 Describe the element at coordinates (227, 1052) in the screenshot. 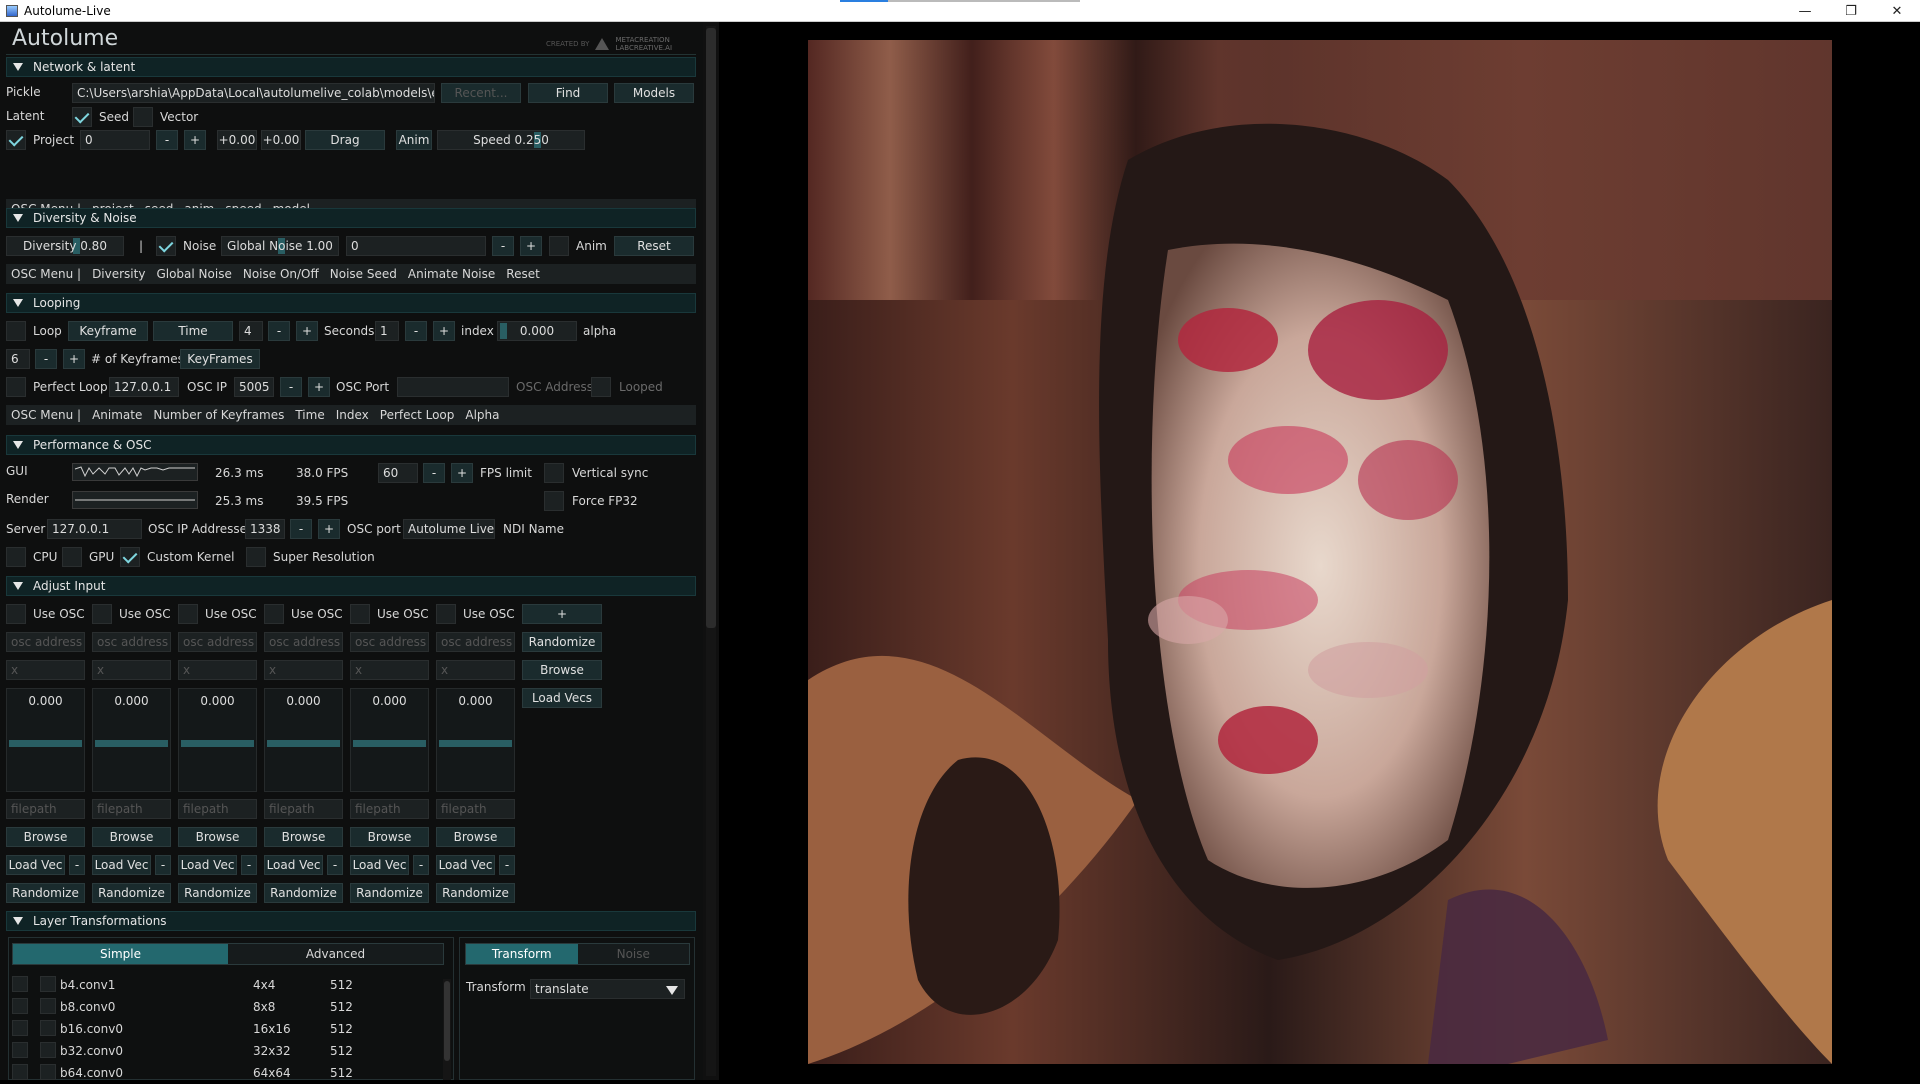

I see `layer-row: b32.conv0 32x32 512` at that location.